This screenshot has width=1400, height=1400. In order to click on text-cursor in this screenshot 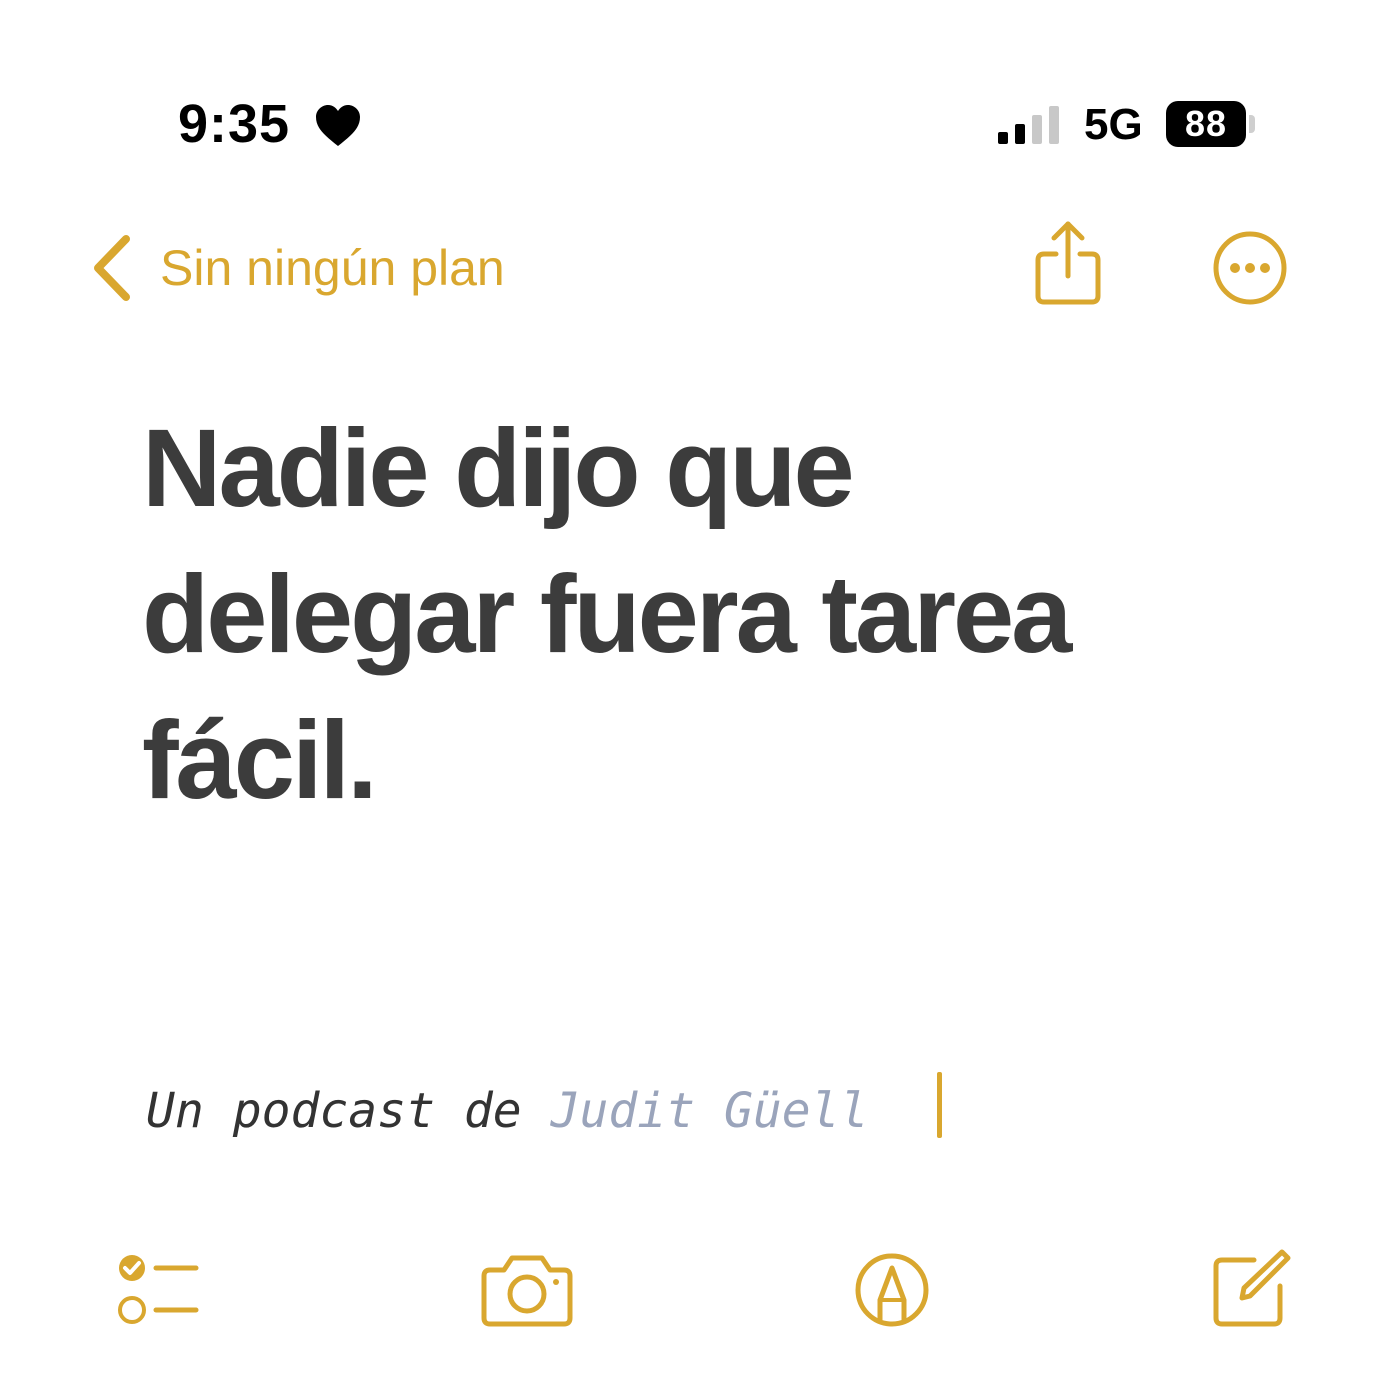, I will do `click(939, 1105)`.